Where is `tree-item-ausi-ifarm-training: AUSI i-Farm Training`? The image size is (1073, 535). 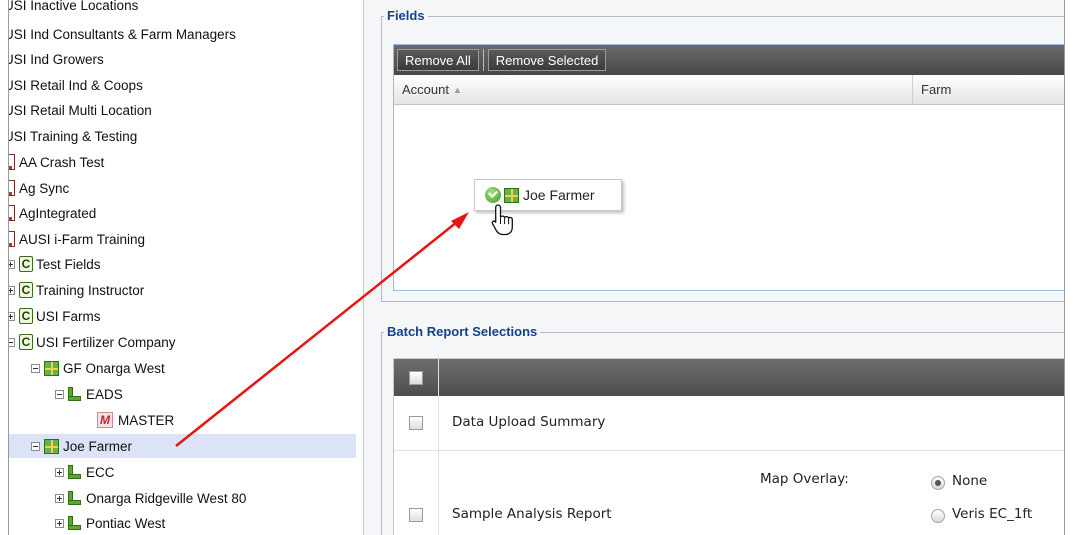
tree-item-ausi-ifarm-training: AUSI i-Farm Training is located at coordinates (77, 239).